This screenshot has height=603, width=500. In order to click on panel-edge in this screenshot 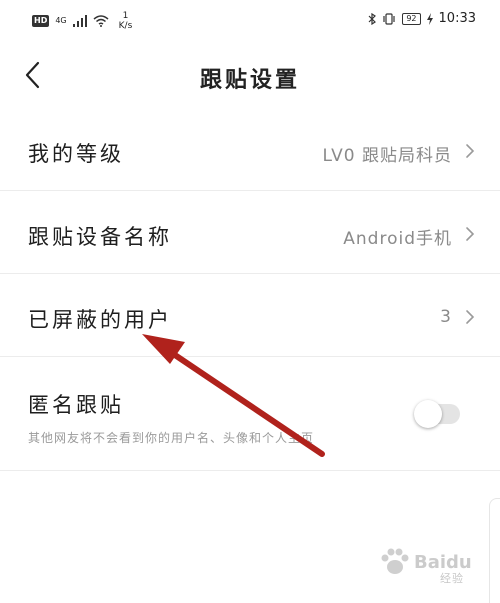, I will do `click(494, 550)`.